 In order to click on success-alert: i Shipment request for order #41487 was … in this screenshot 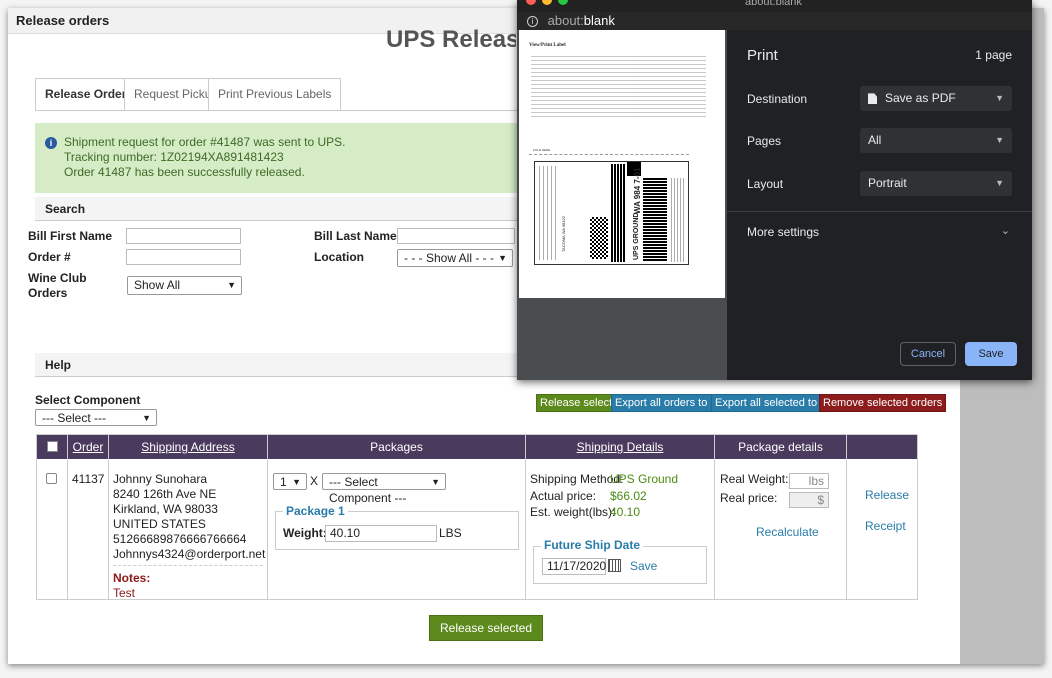, I will do `click(280, 158)`.